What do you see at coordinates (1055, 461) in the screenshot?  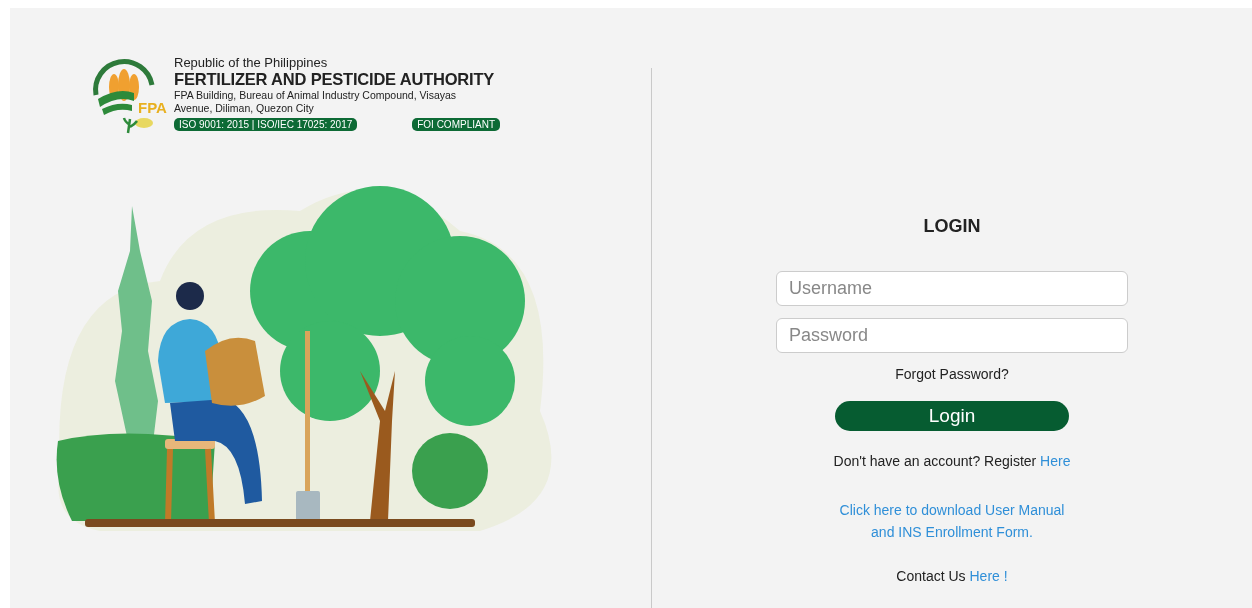 I see `register-link: Here` at bounding box center [1055, 461].